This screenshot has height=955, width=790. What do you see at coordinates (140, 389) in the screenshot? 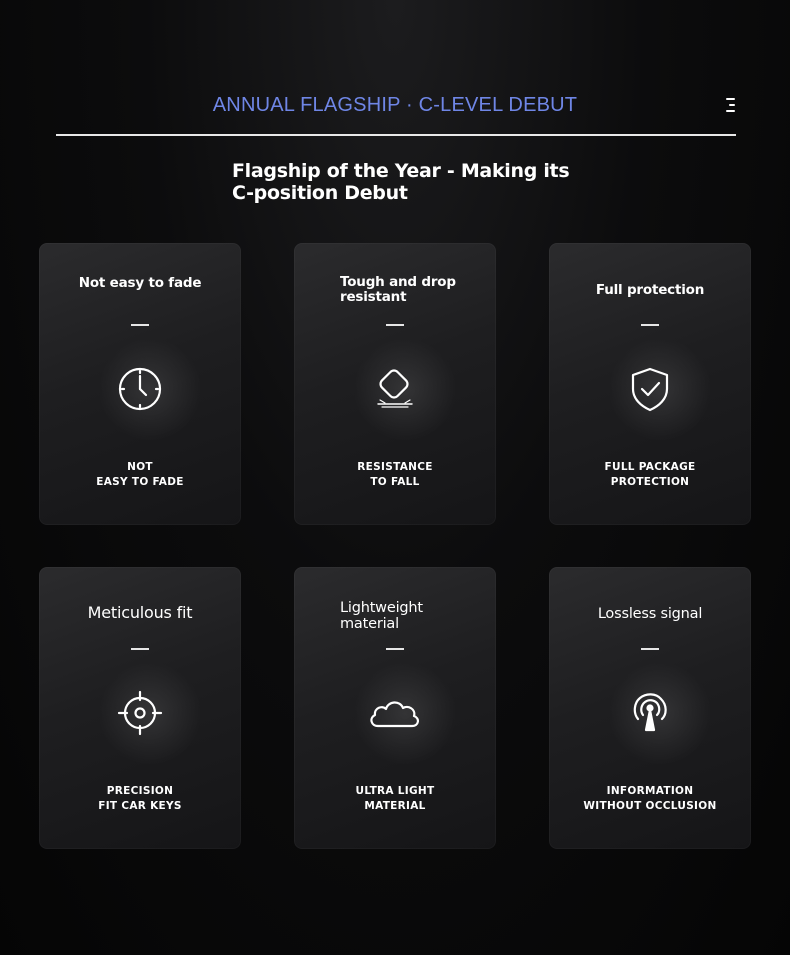
I see `clock-icon` at bounding box center [140, 389].